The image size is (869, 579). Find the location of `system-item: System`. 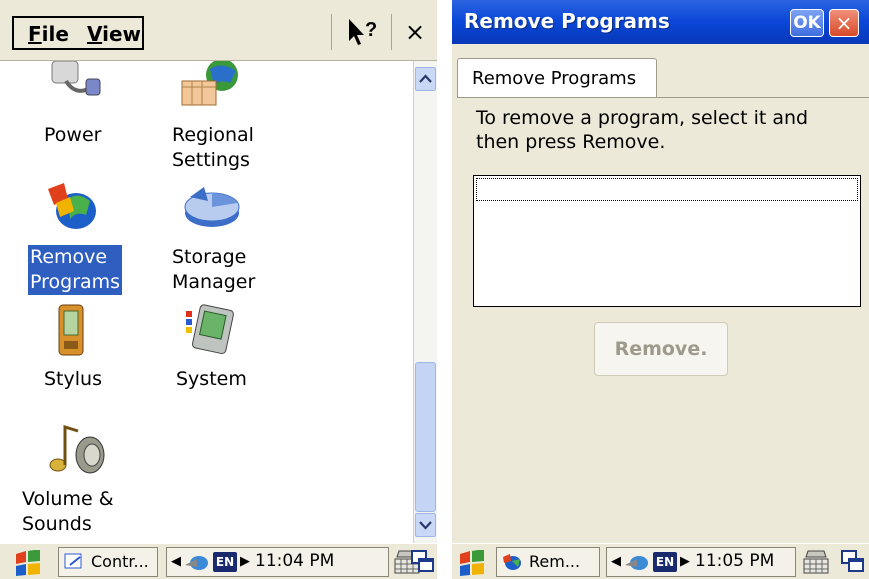

system-item: System is located at coordinates (215, 353).